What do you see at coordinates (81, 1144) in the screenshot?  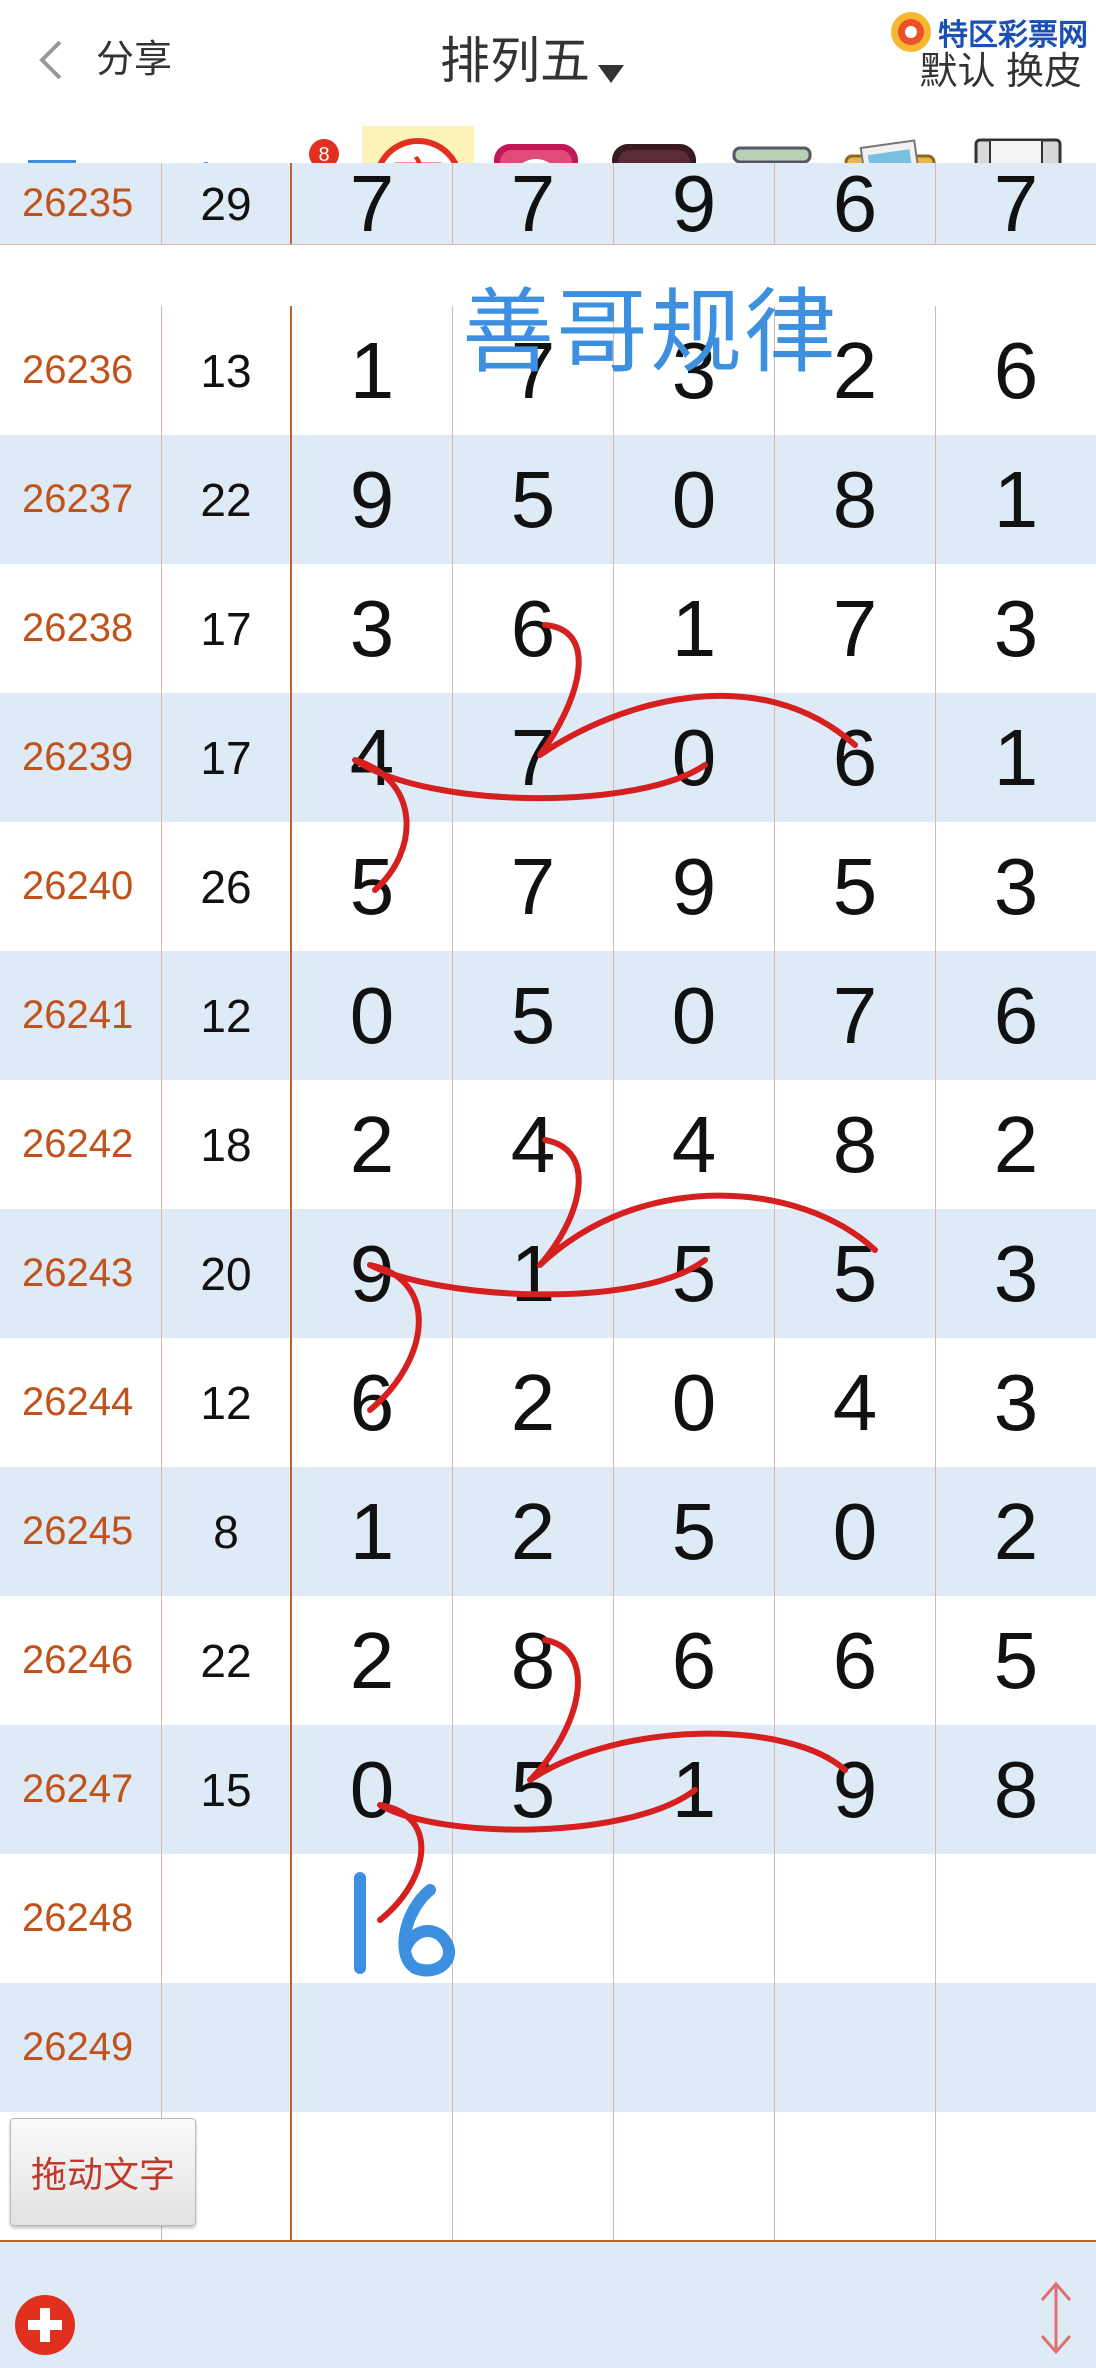 I see `issue-cell: 26242` at bounding box center [81, 1144].